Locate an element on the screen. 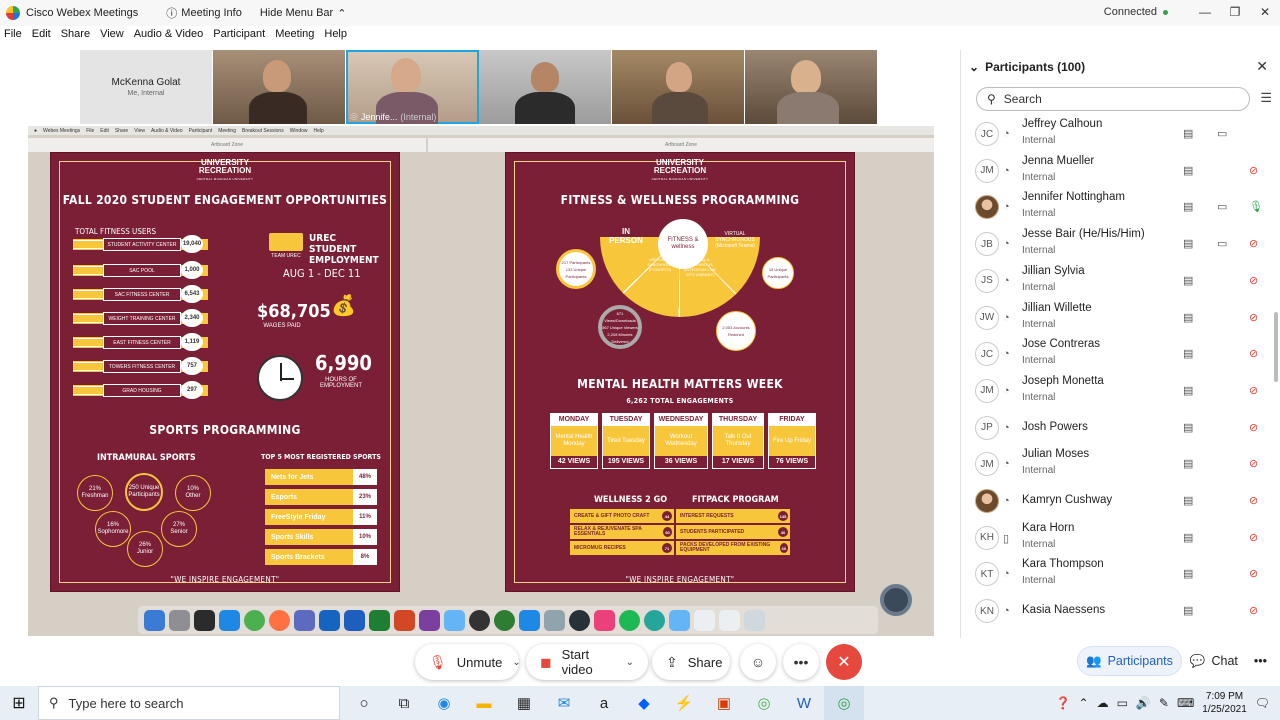  store-icon: ▦ is located at coordinates (524, 703).